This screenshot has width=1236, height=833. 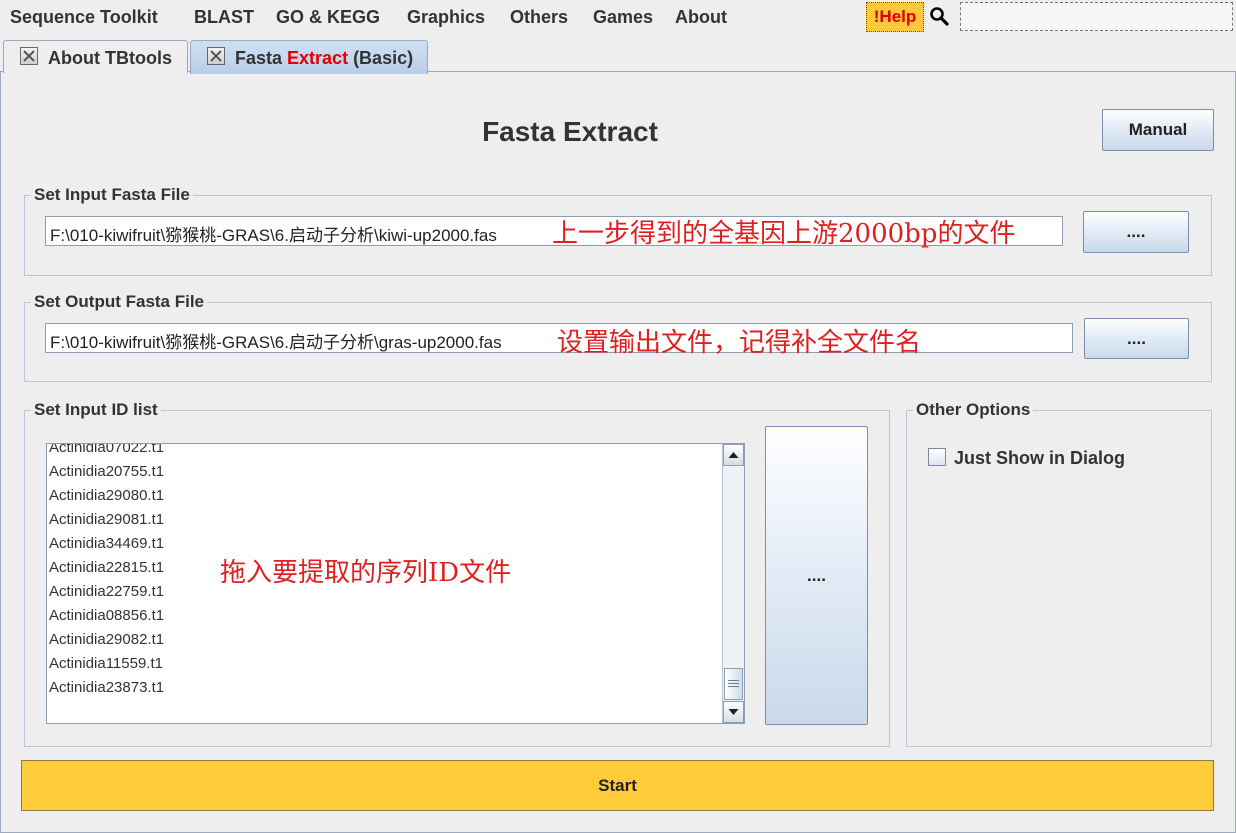 I want to click on scroll-thumb, so click(x=733, y=684).